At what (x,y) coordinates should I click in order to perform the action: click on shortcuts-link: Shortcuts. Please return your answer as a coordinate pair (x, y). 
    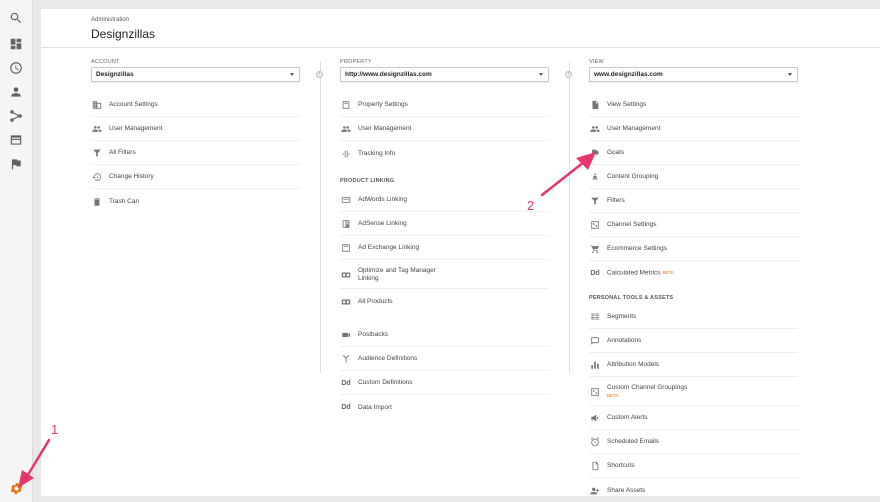
    Looking at the image, I should click on (693, 466).